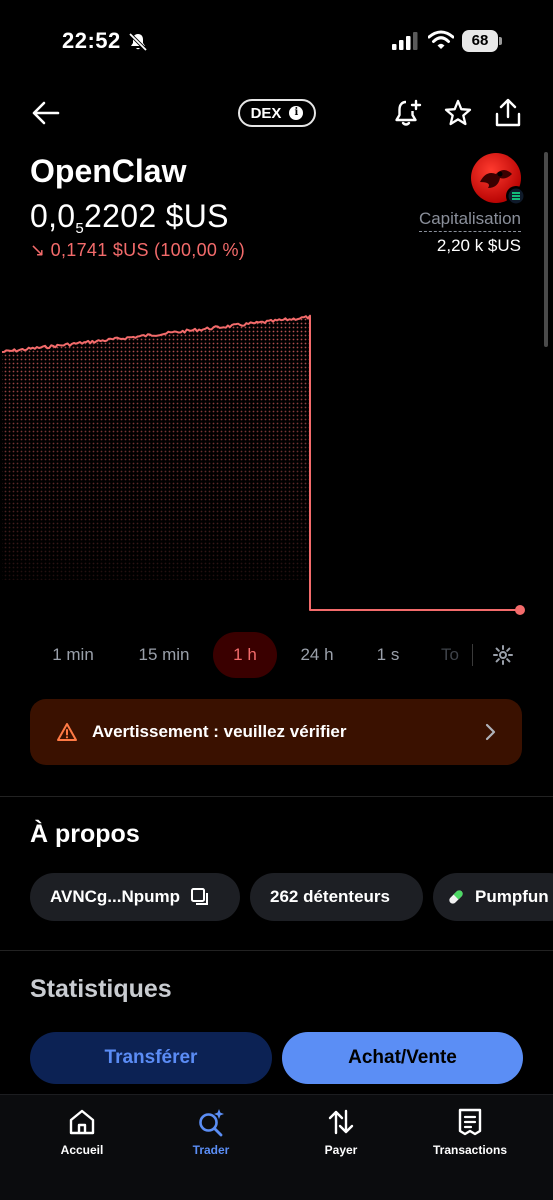  Describe the element at coordinates (490, 732) in the screenshot. I see `chevron-right-icon` at that location.